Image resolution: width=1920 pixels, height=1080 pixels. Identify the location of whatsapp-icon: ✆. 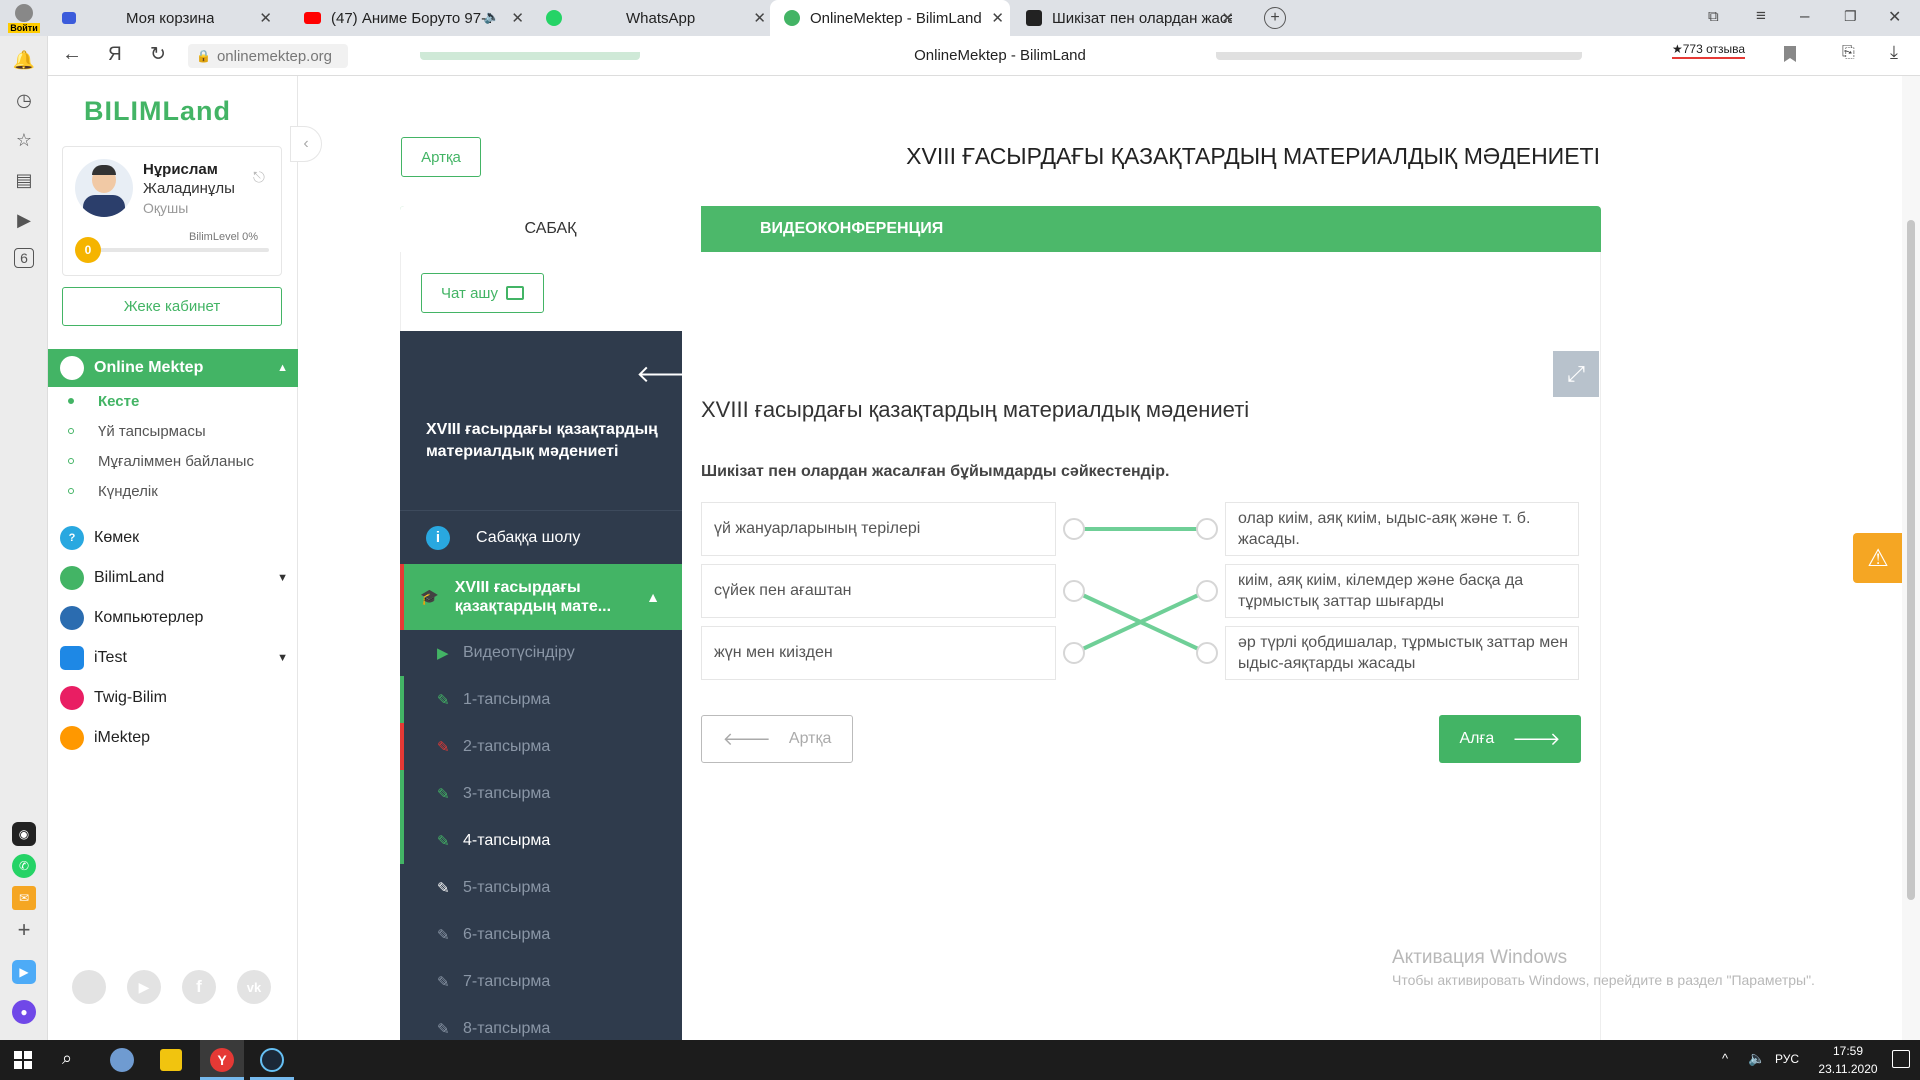
(24, 866).